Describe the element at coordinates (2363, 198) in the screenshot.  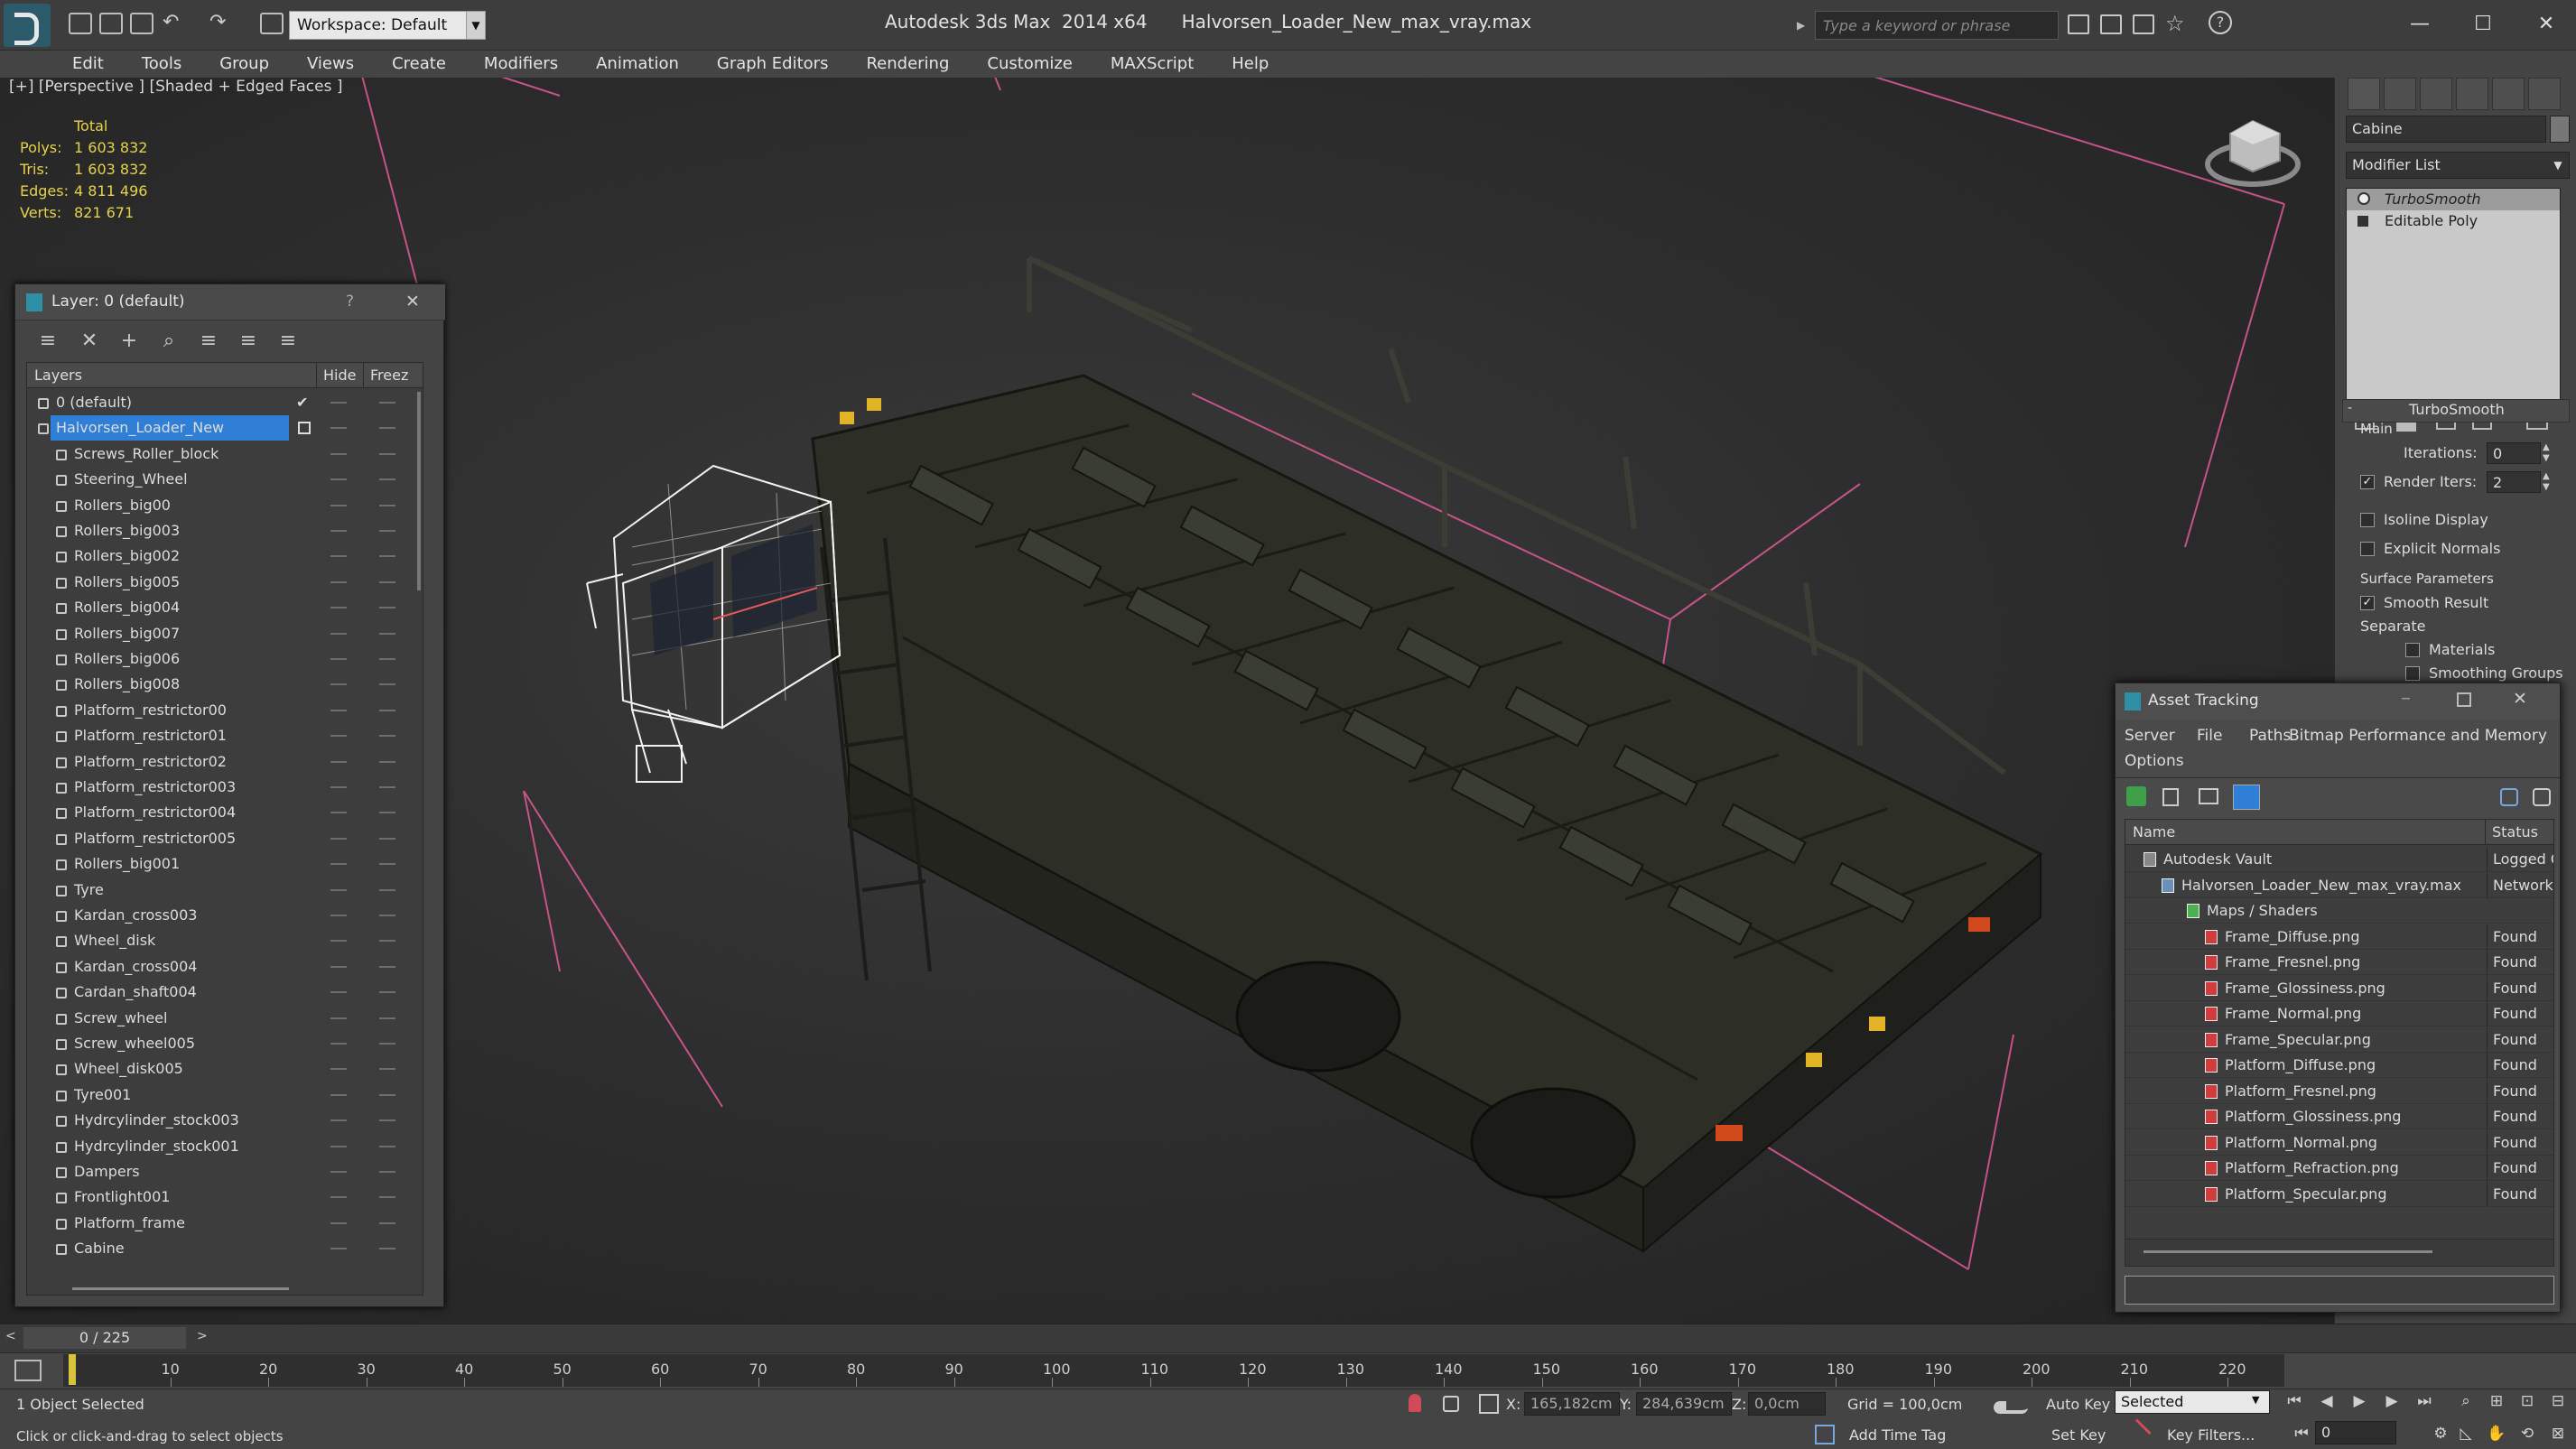
I see `lightbulb-icon` at that location.